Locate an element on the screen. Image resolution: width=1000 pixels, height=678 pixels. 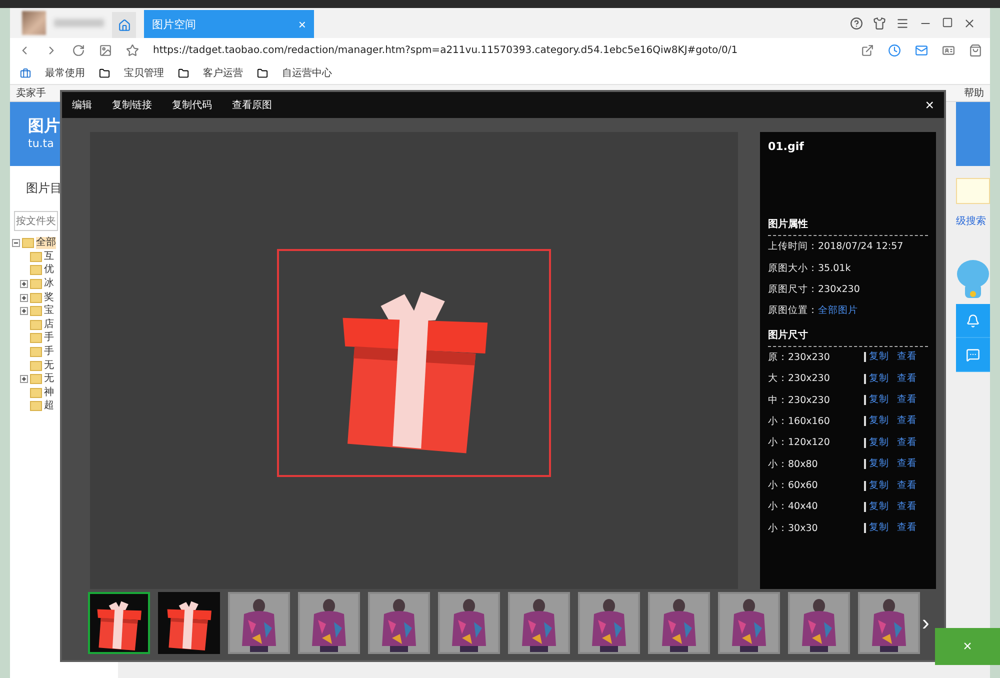
seller-link: 卖家手 is located at coordinates (31, 93).